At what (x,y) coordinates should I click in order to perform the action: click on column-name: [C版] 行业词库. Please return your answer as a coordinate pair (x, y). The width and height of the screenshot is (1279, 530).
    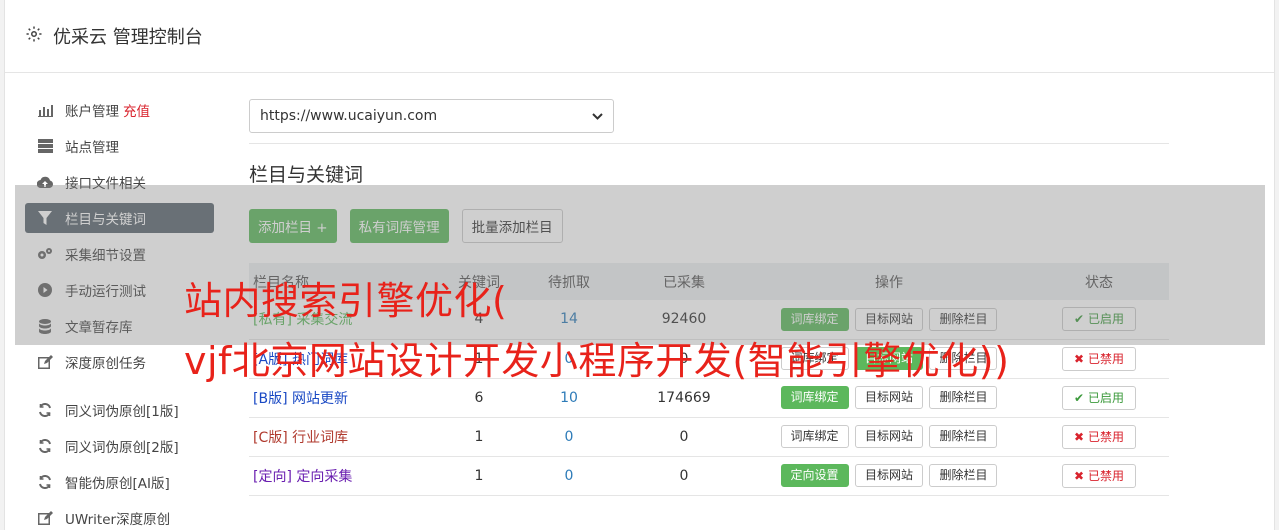
    Looking at the image, I should click on (344, 437).